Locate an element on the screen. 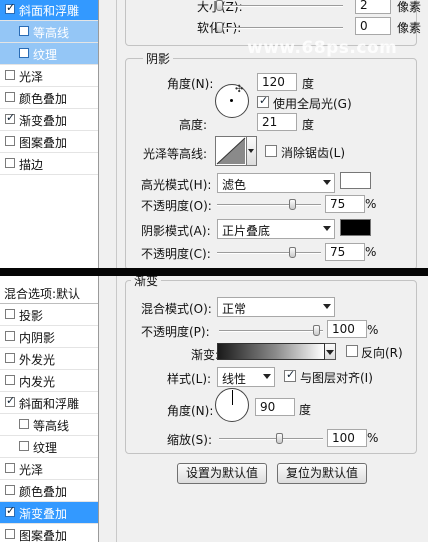 This screenshot has height=542, width=428. sidebar-item-label: 等高线 is located at coordinates (51, 33).